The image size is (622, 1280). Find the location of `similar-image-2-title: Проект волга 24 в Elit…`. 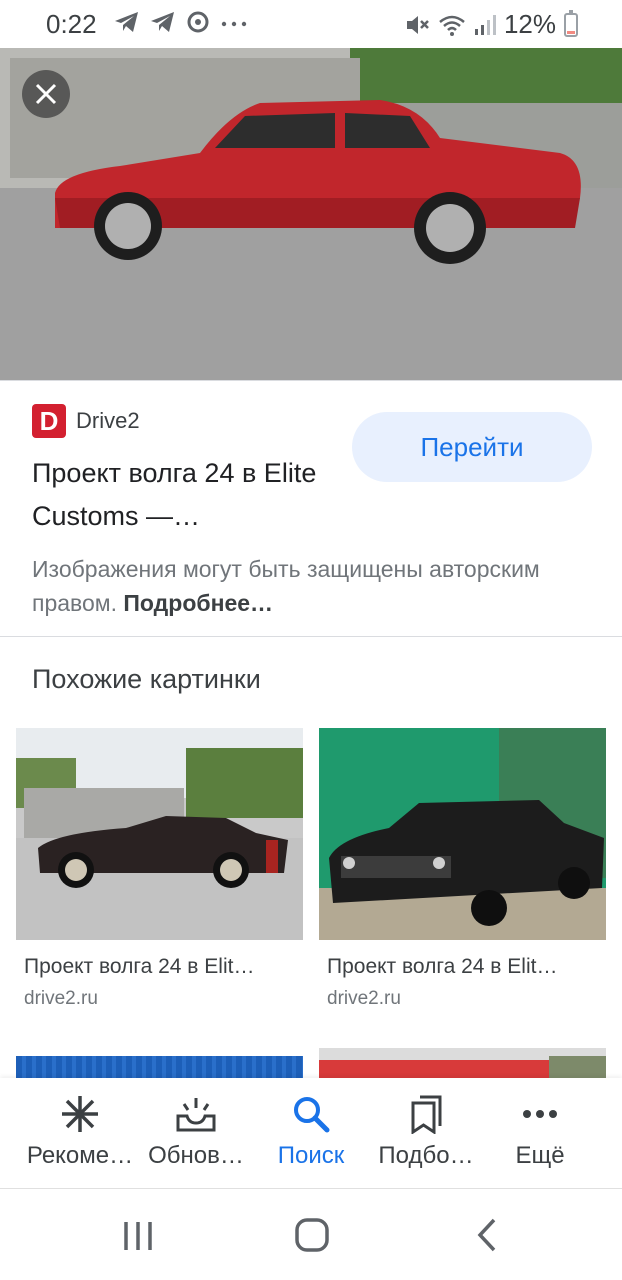

similar-image-2-title: Проект волга 24 в Elit… is located at coordinates (442, 967).